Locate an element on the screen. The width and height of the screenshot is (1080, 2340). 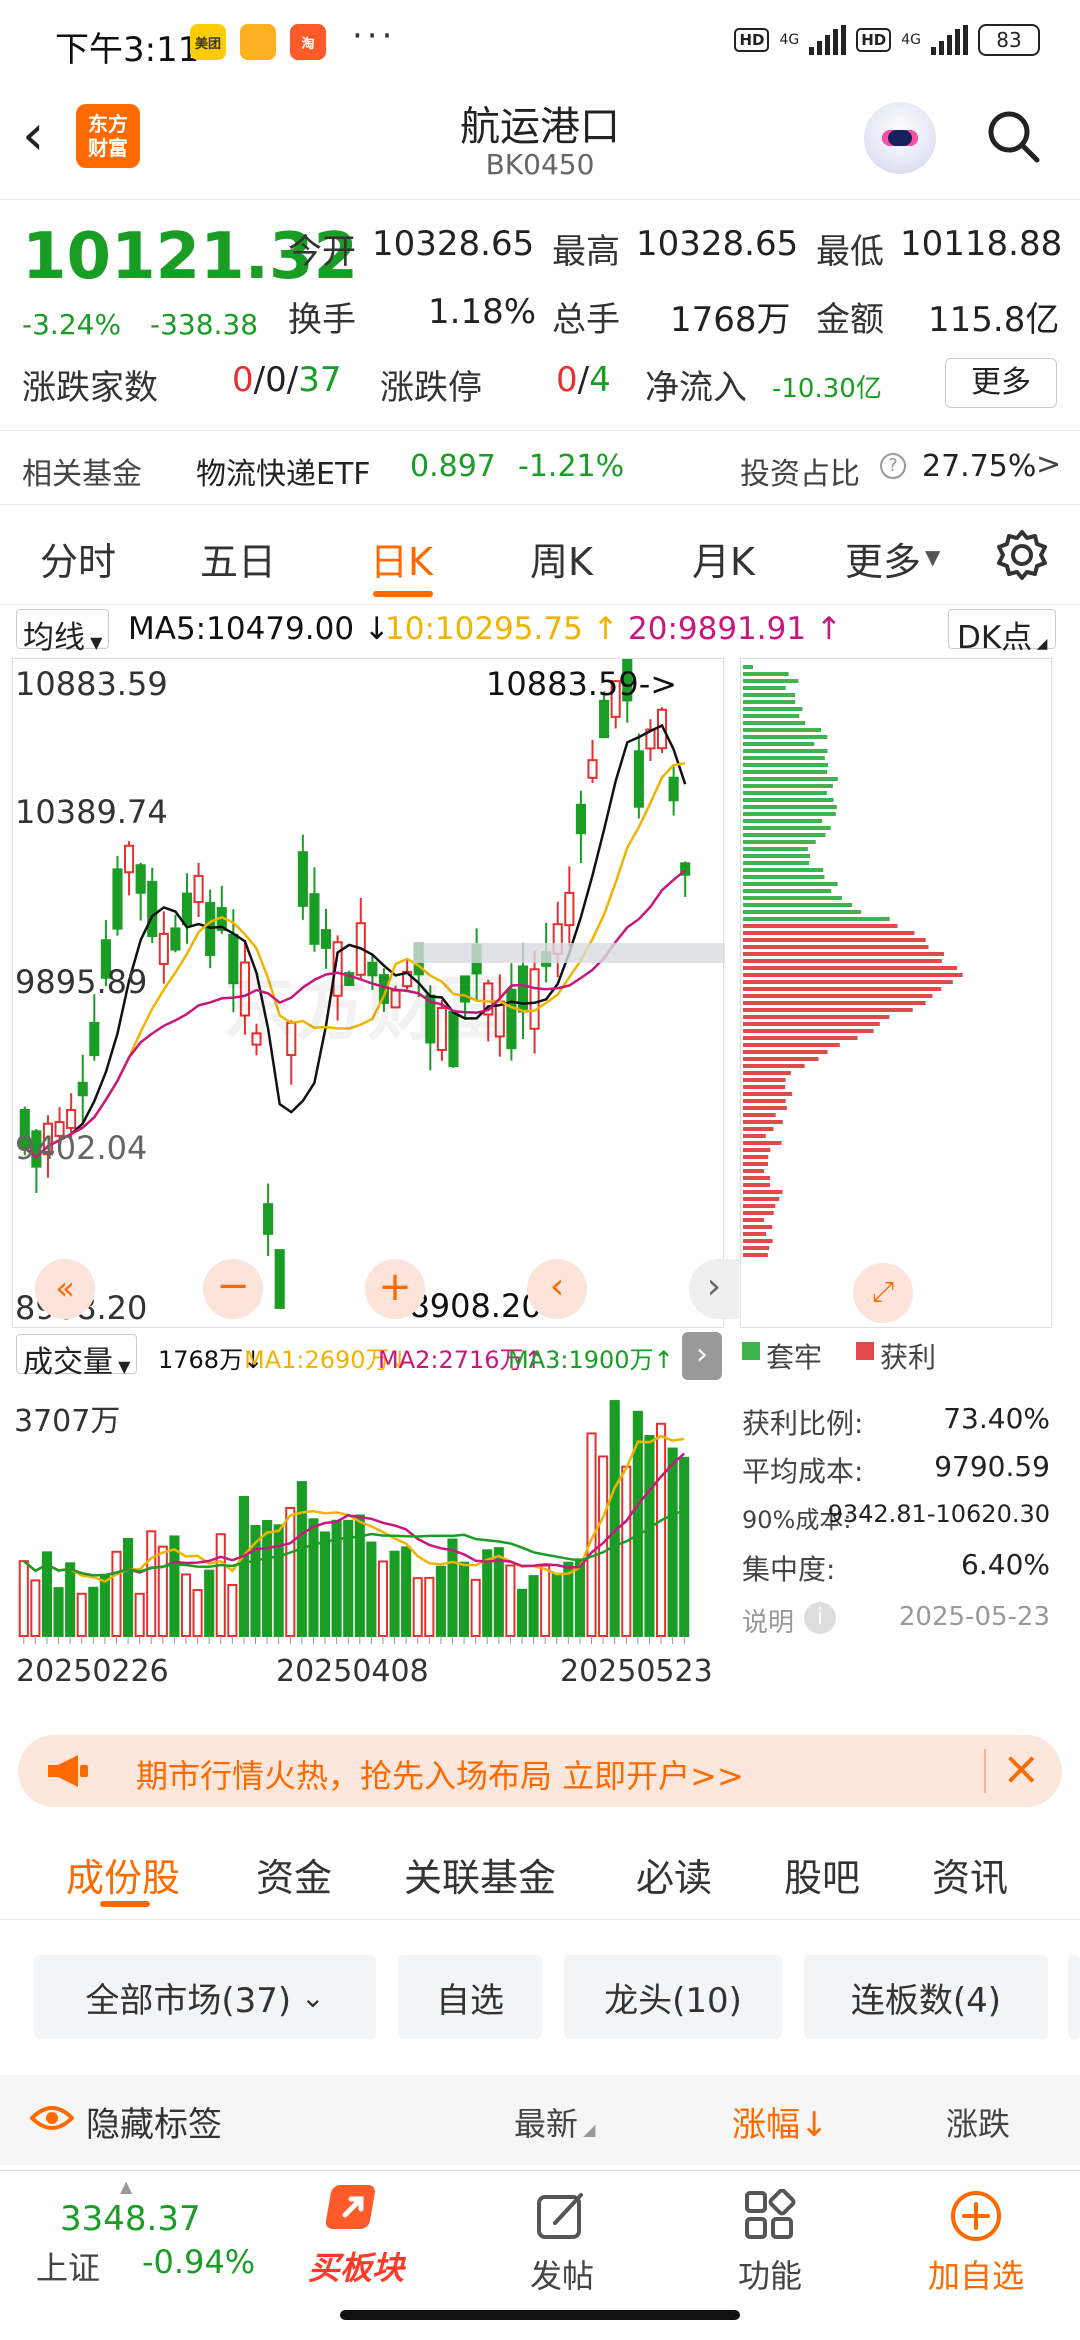
grid-icon is located at coordinates (770, 2213).